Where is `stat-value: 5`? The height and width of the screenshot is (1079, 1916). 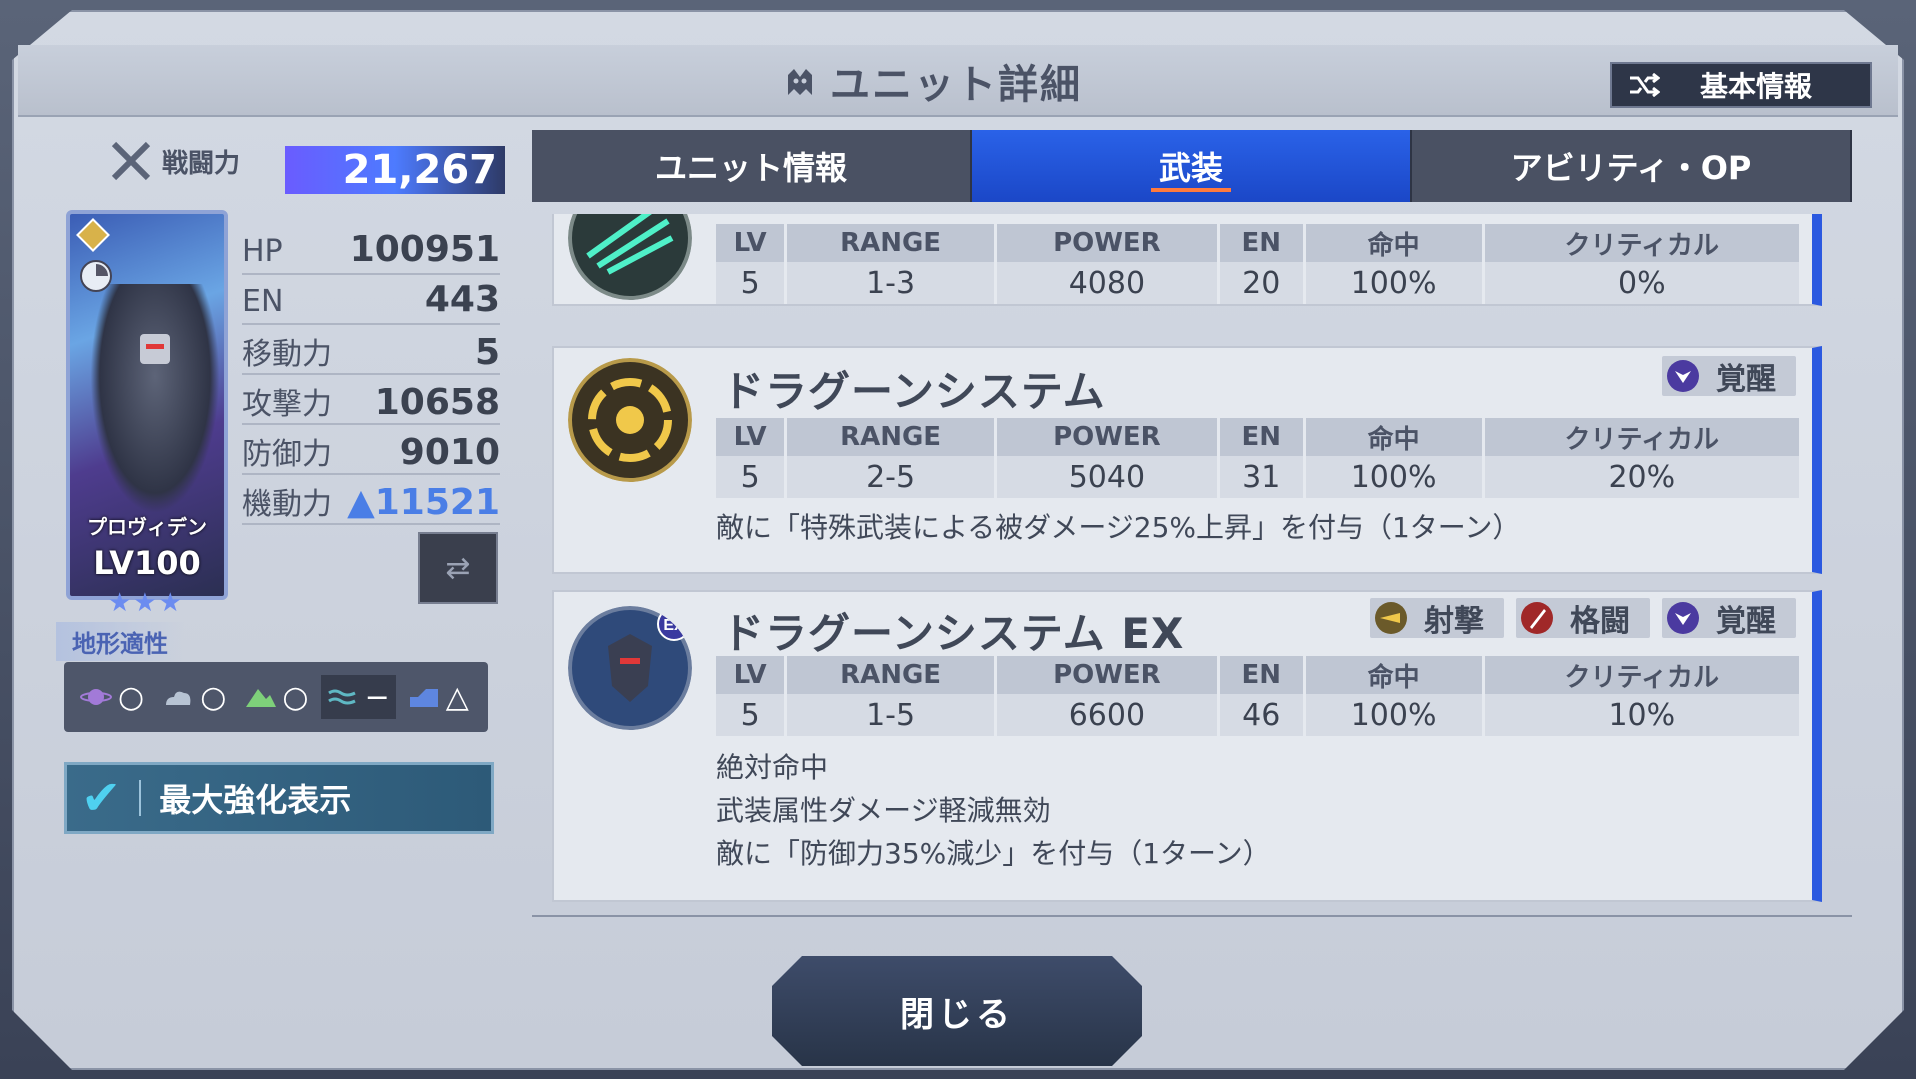 stat-value: 5 is located at coordinates (487, 352).